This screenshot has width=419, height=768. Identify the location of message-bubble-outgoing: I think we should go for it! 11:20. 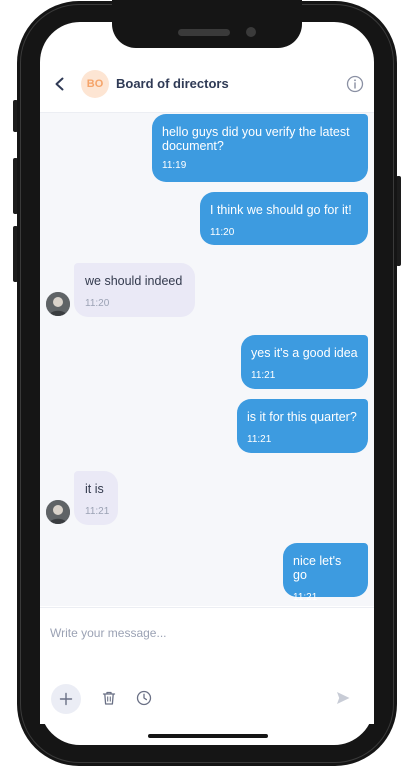
(284, 218).